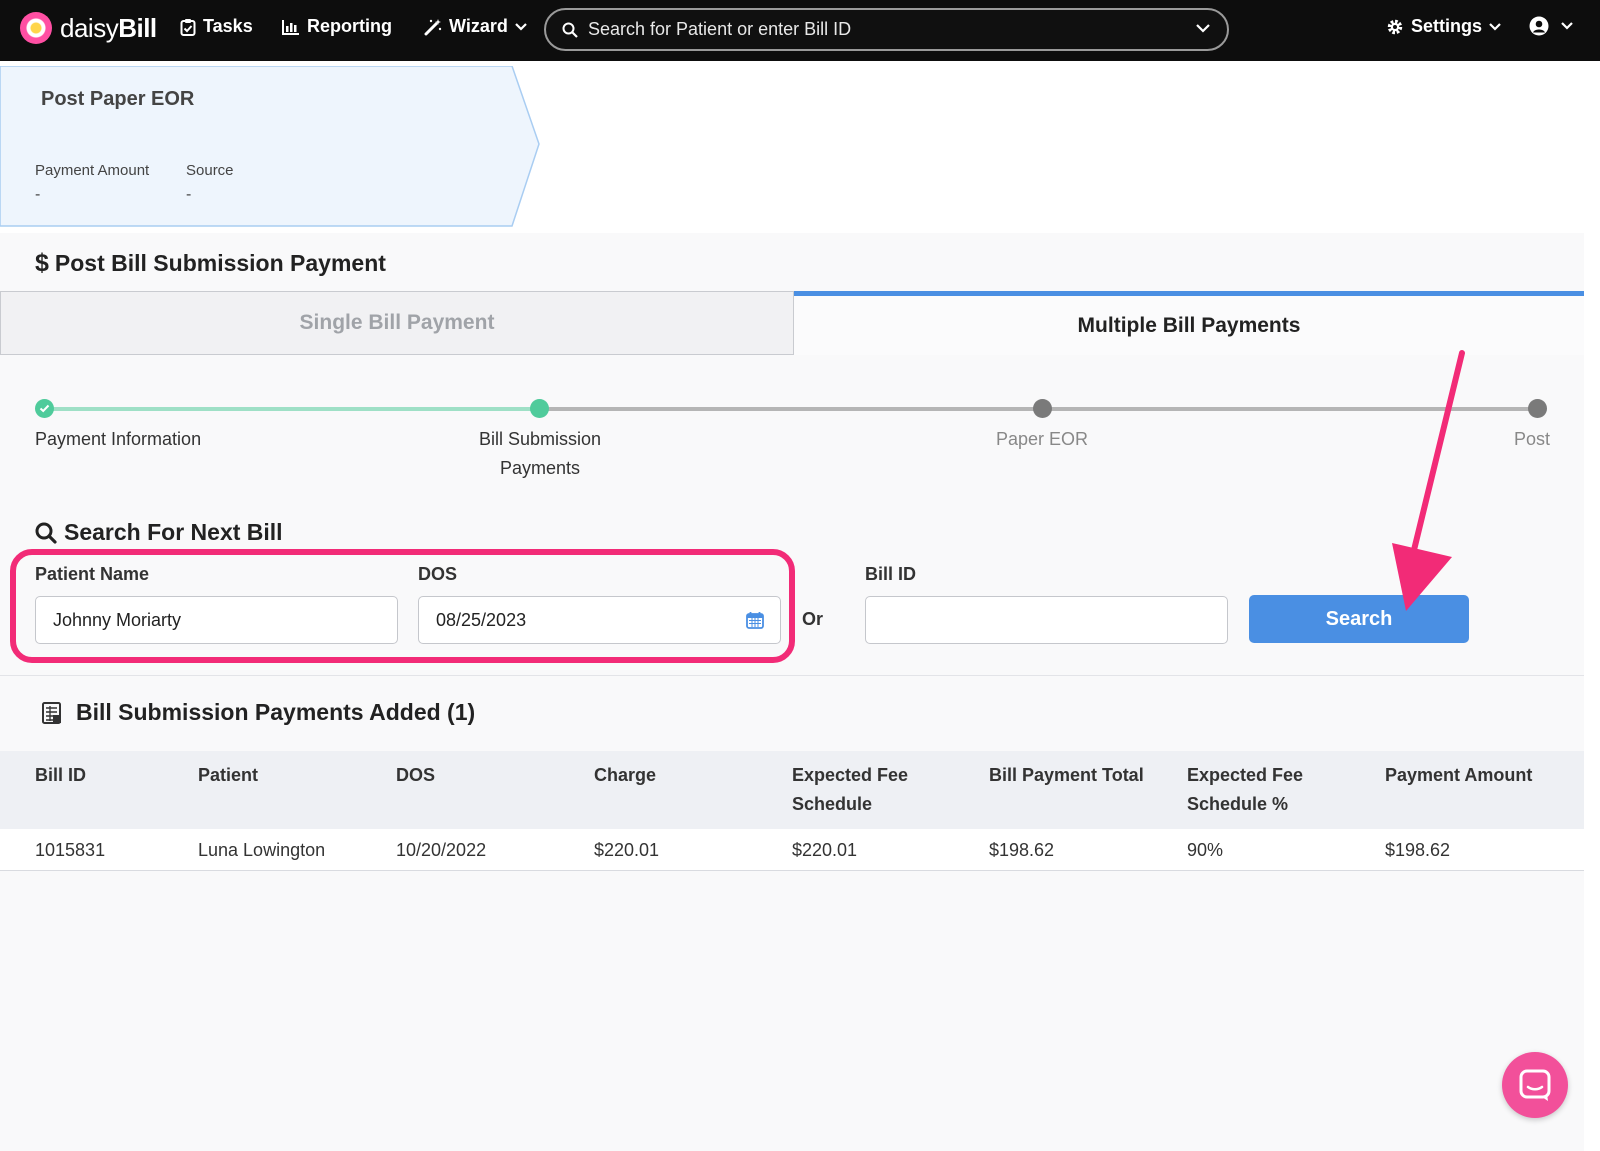 Image resolution: width=1600 pixels, height=1151 pixels. I want to click on nav-settings-label: Settings, so click(1447, 26).